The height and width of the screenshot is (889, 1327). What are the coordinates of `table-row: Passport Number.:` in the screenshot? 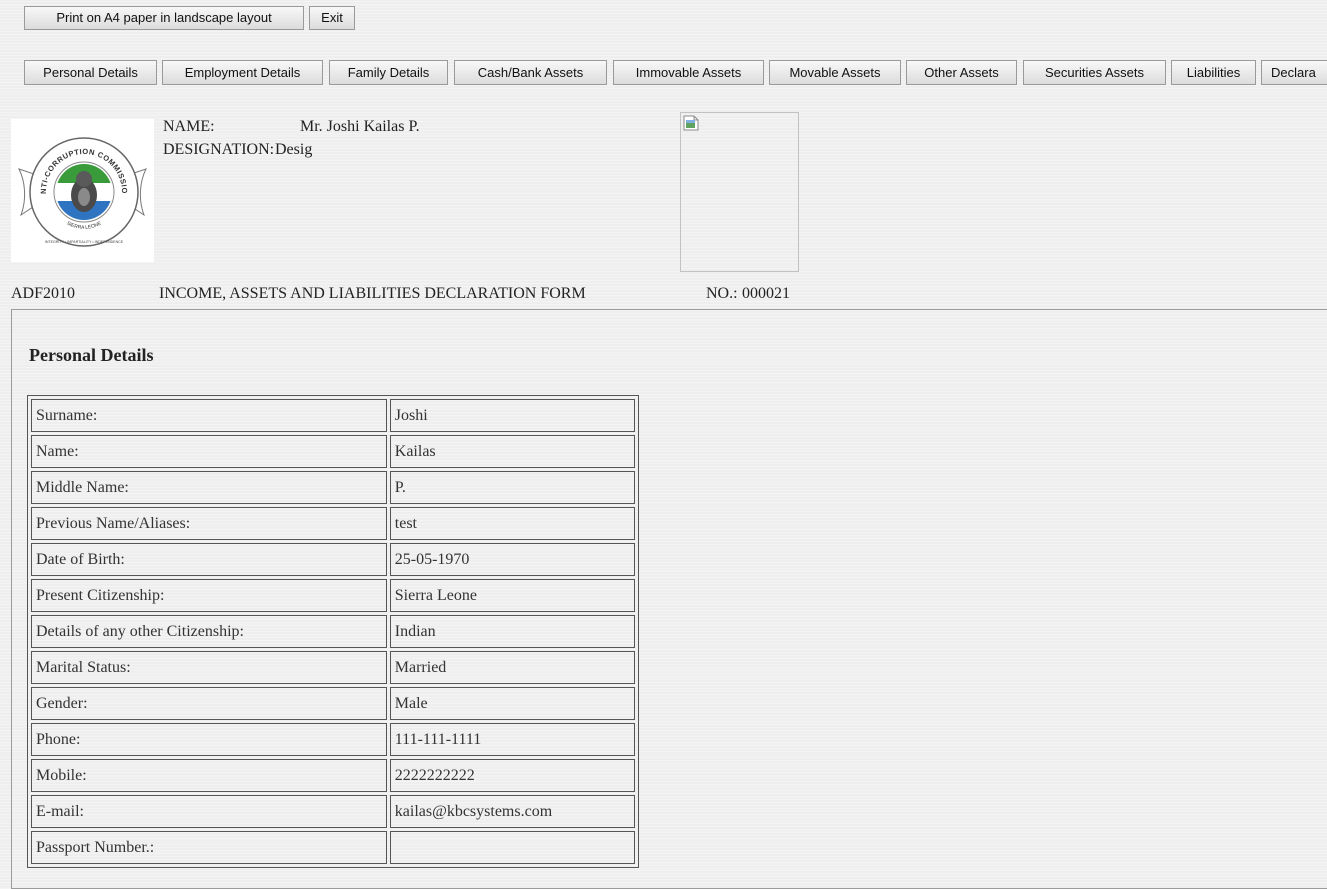 It's located at (333, 847).